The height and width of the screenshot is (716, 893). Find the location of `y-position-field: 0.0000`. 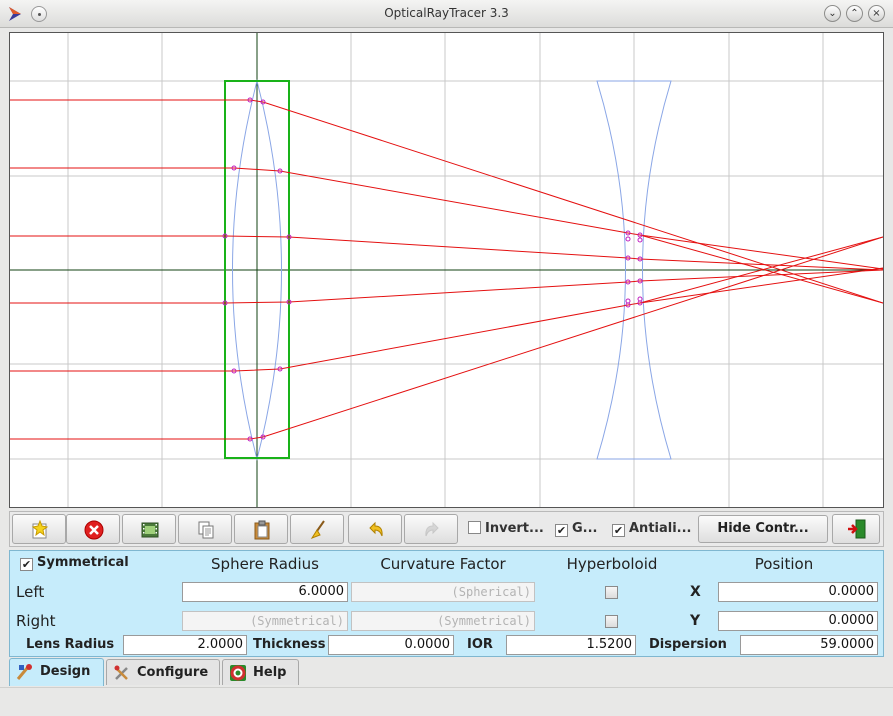

y-position-field: 0.0000 is located at coordinates (798, 621).